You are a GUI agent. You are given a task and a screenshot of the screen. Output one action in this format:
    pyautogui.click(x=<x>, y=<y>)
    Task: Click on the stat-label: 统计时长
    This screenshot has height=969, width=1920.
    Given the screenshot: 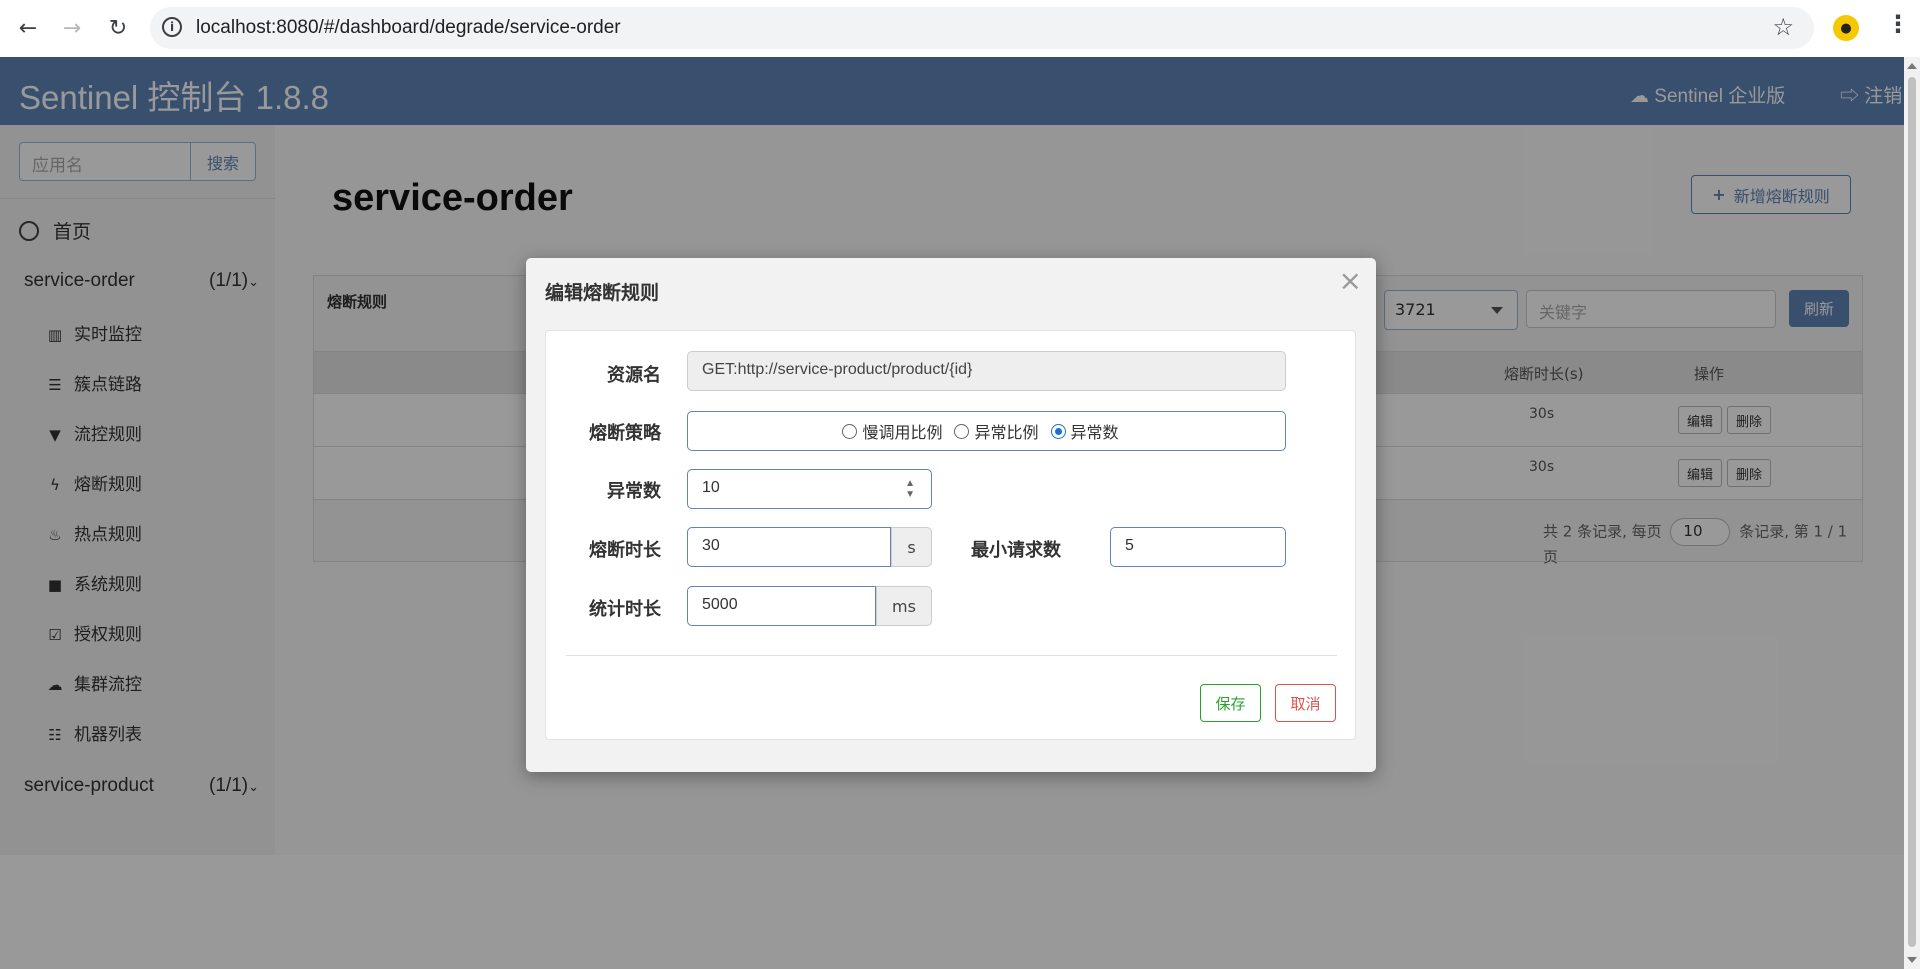 What is the action you would take?
    pyautogui.click(x=625, y=609)
    